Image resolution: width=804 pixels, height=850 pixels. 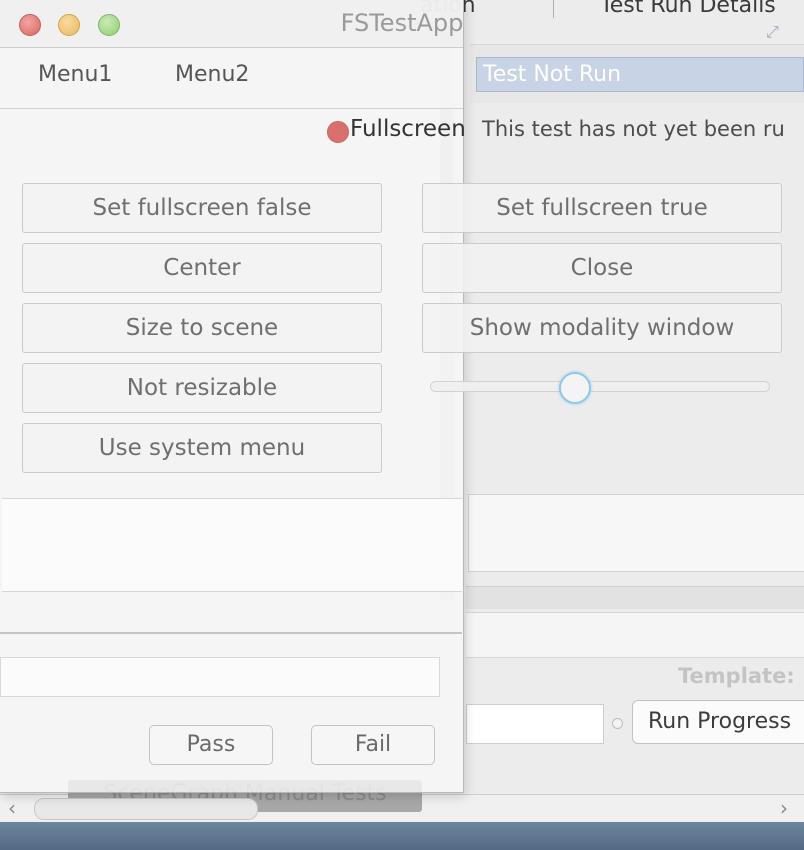 I want to click on close-window-icon, so click(x=30, y=25).